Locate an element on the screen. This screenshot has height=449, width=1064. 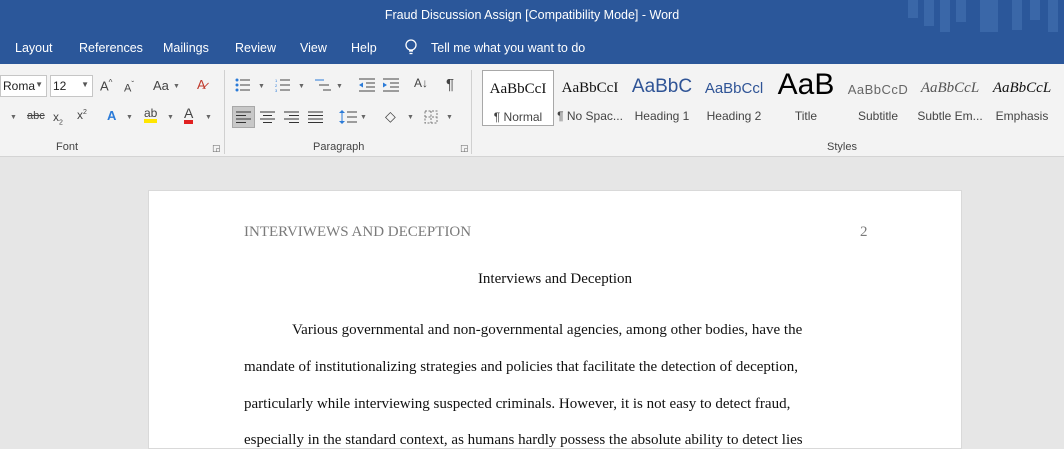
tab-mailings: Mailings is located at coordinates (186, 48).